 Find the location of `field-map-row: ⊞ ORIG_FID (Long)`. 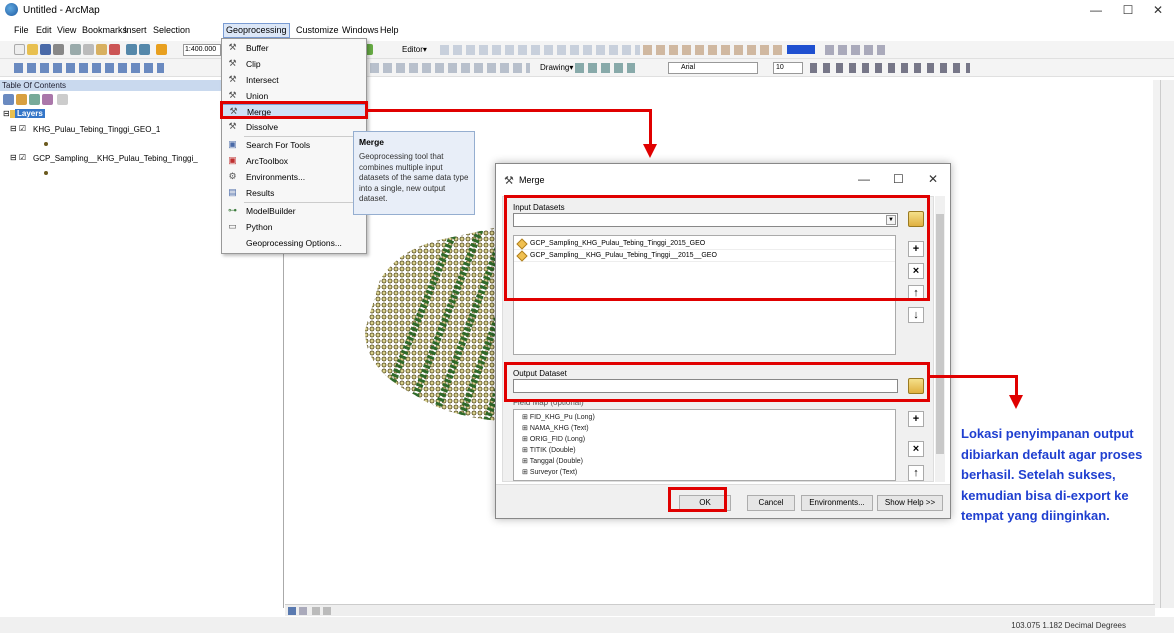

field-map-row: ⊞ ORIG_FID (Long) is located at coordinates (553, 439).